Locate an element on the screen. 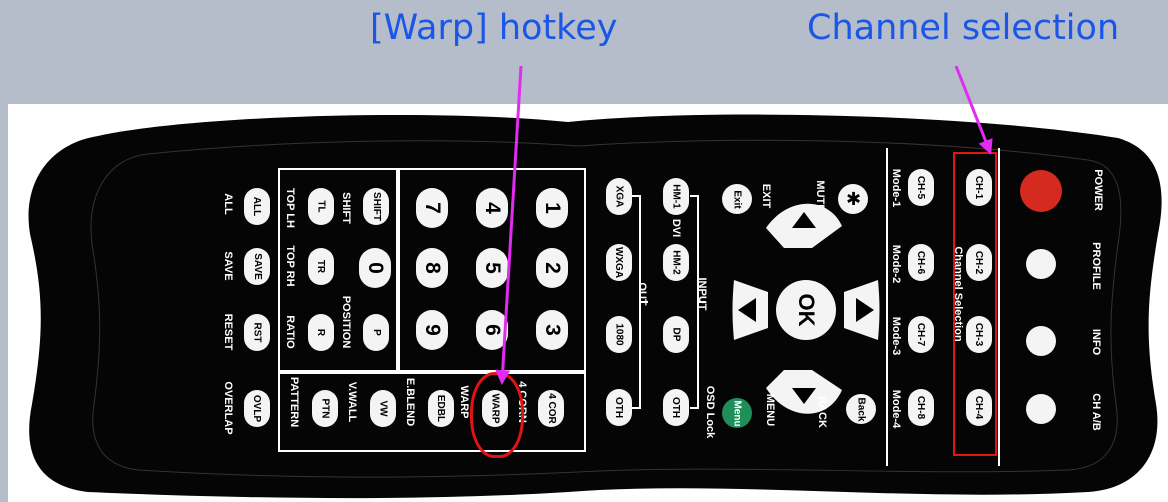  power-label: POWER is located at coordinates (1098, 190).